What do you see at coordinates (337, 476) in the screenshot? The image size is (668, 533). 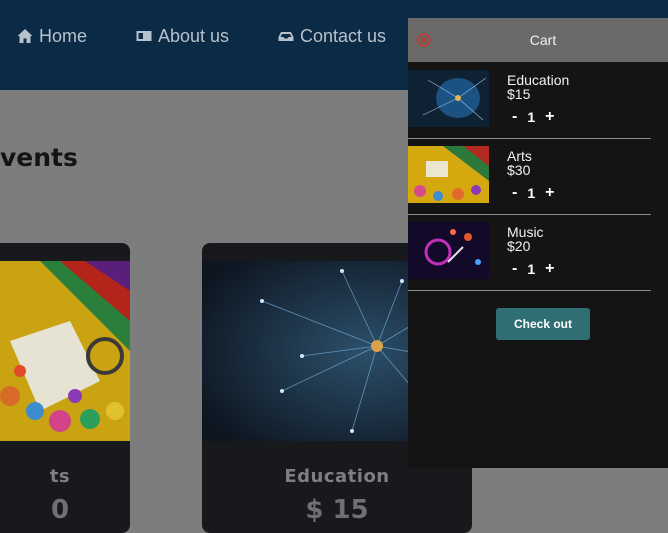 I see `event-card-title: Education` at bounding box center [337, 476].